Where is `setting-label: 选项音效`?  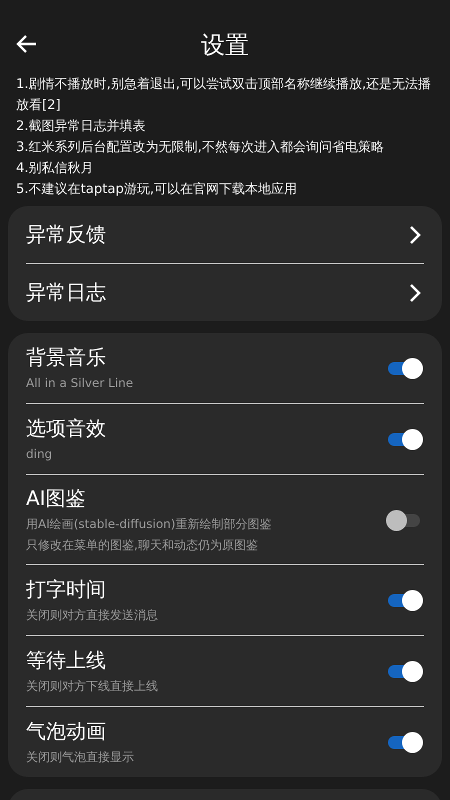
setting-label: 选项音效 is located at coordinates (66, 428).